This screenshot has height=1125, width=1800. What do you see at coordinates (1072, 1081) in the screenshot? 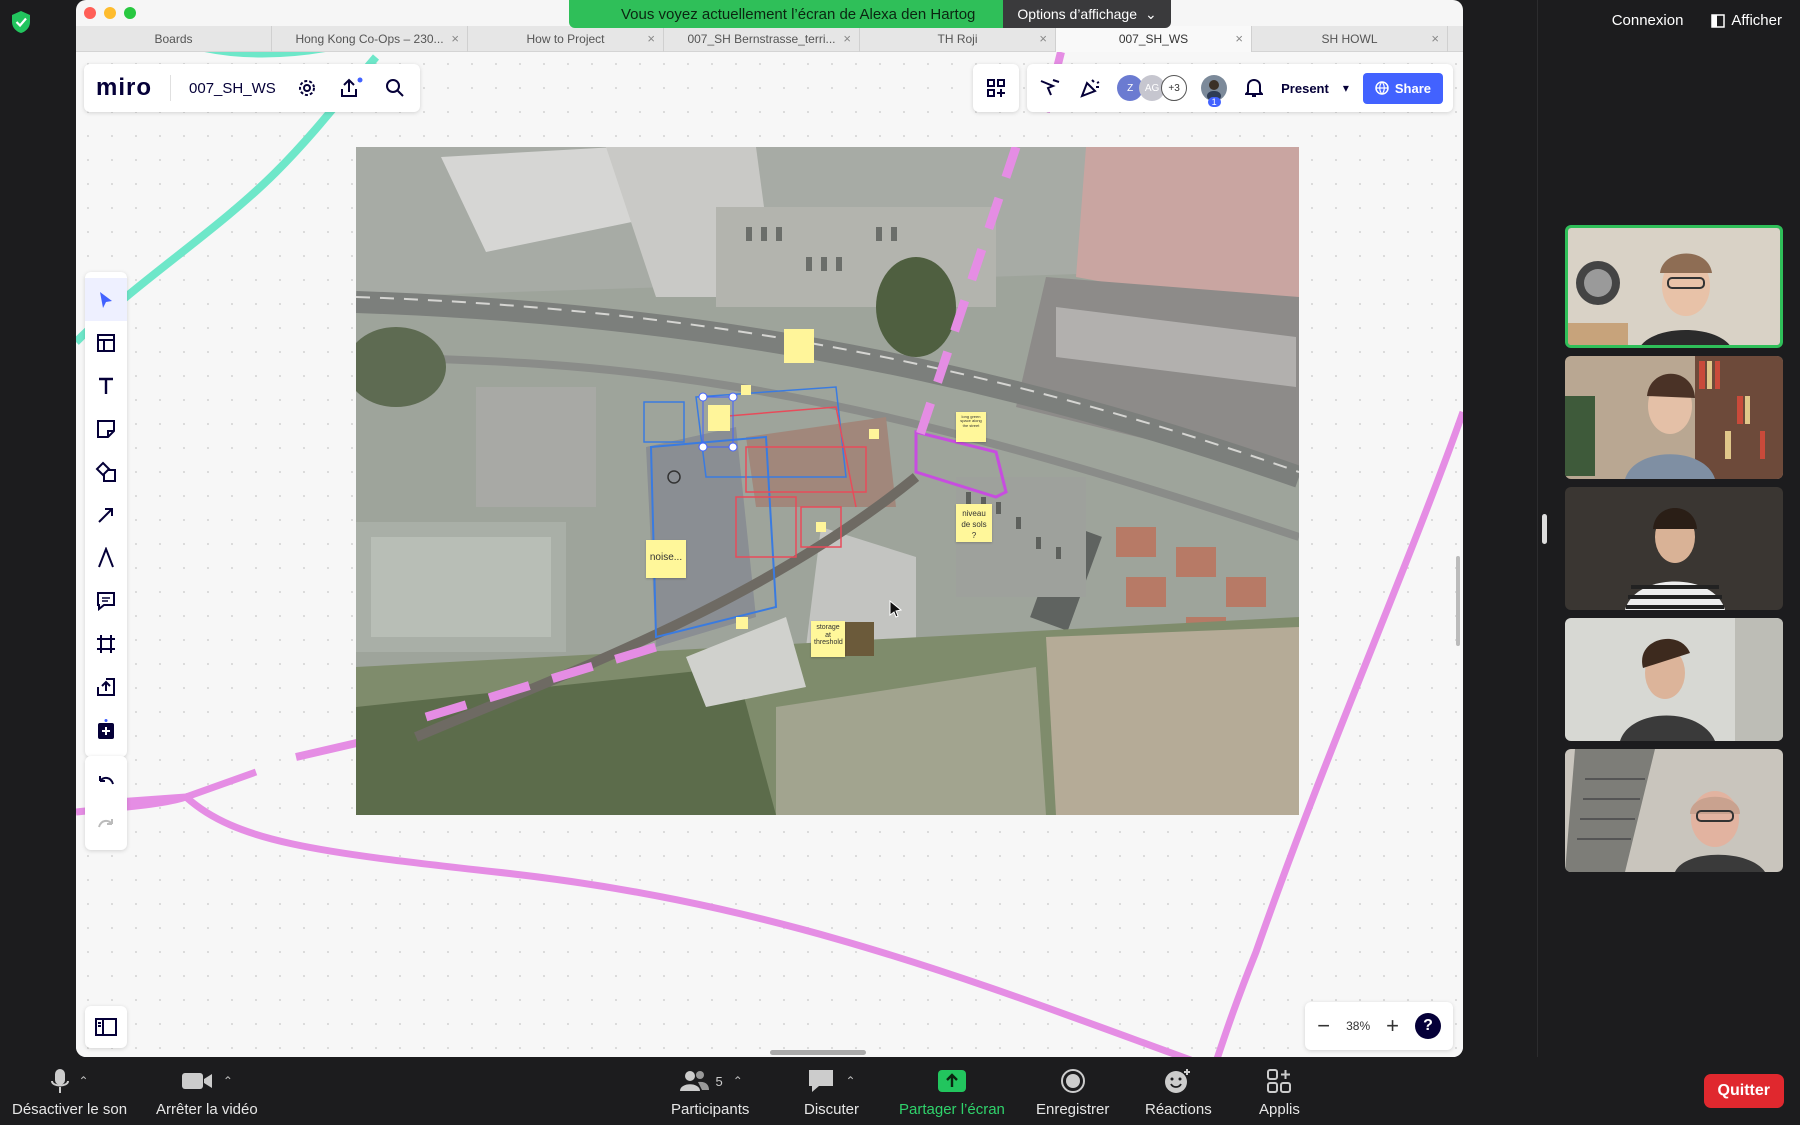
I see `record-icon` at bounding box center [1072, 1081].